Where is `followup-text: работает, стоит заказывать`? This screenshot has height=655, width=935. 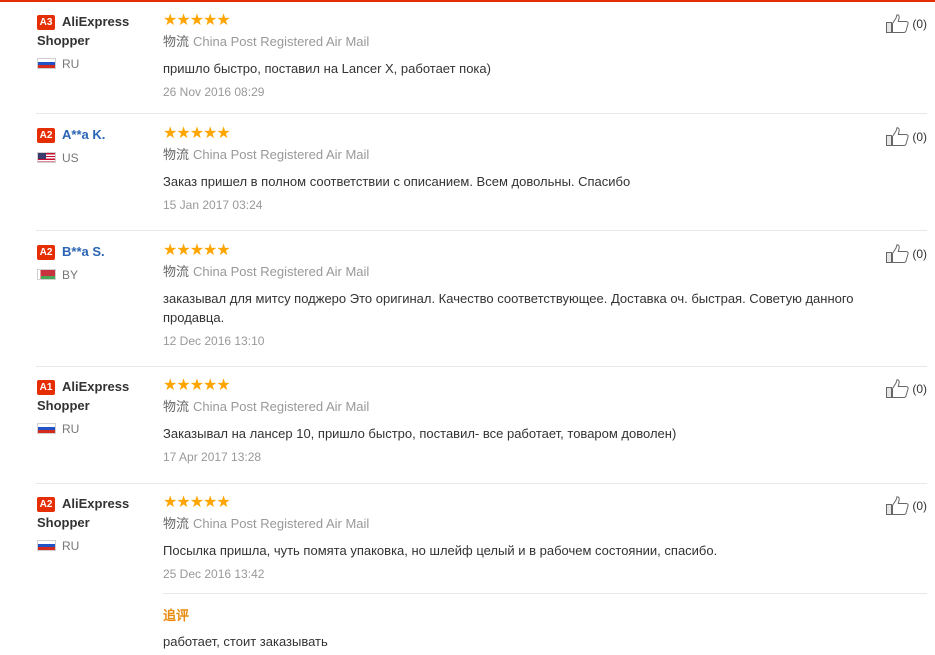 followup-text: работает, стоит заказывать is located at coordinates (245, 641).